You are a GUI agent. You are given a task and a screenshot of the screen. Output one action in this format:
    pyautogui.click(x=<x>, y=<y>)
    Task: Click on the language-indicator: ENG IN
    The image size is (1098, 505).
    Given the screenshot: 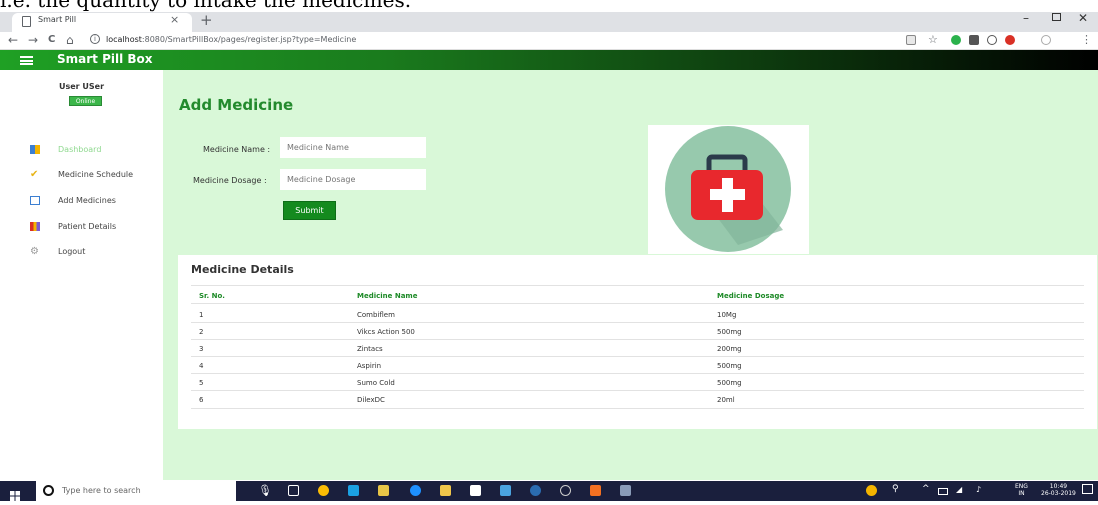 What is the action you would take?
    pyautogui.click(x=1021, y=490)
    